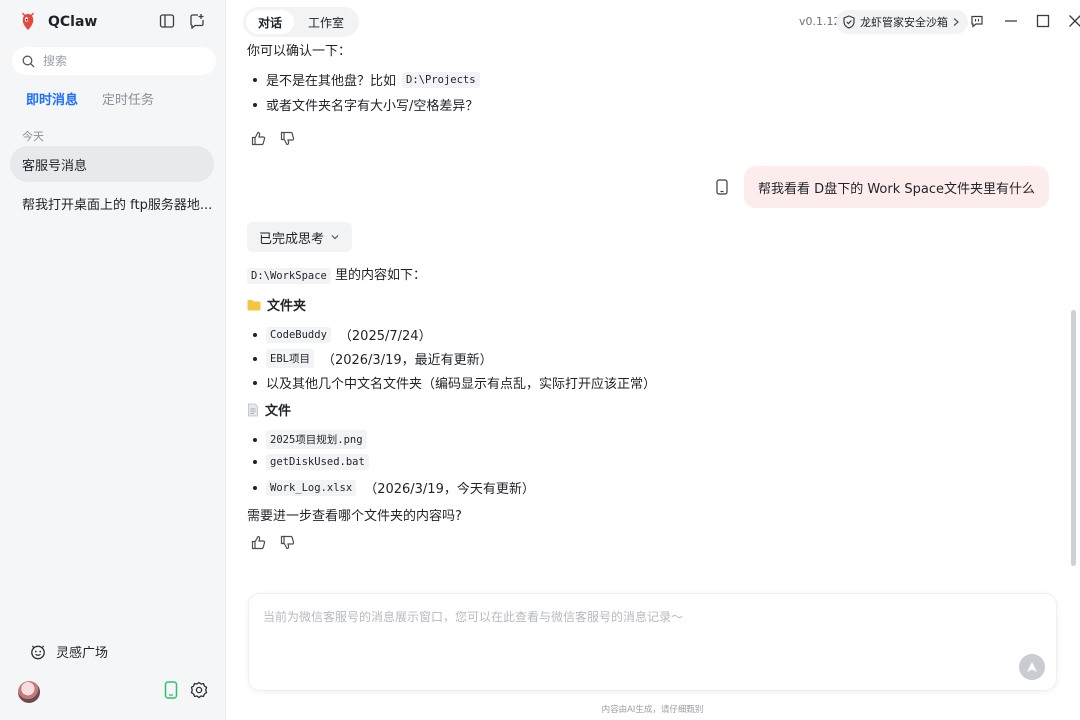 The image size is (1080, 720). What do you see at coordinates (441, 79) in the screenshot?
I see `inline-code: D:\Projects` at bounding box center [441, 79].